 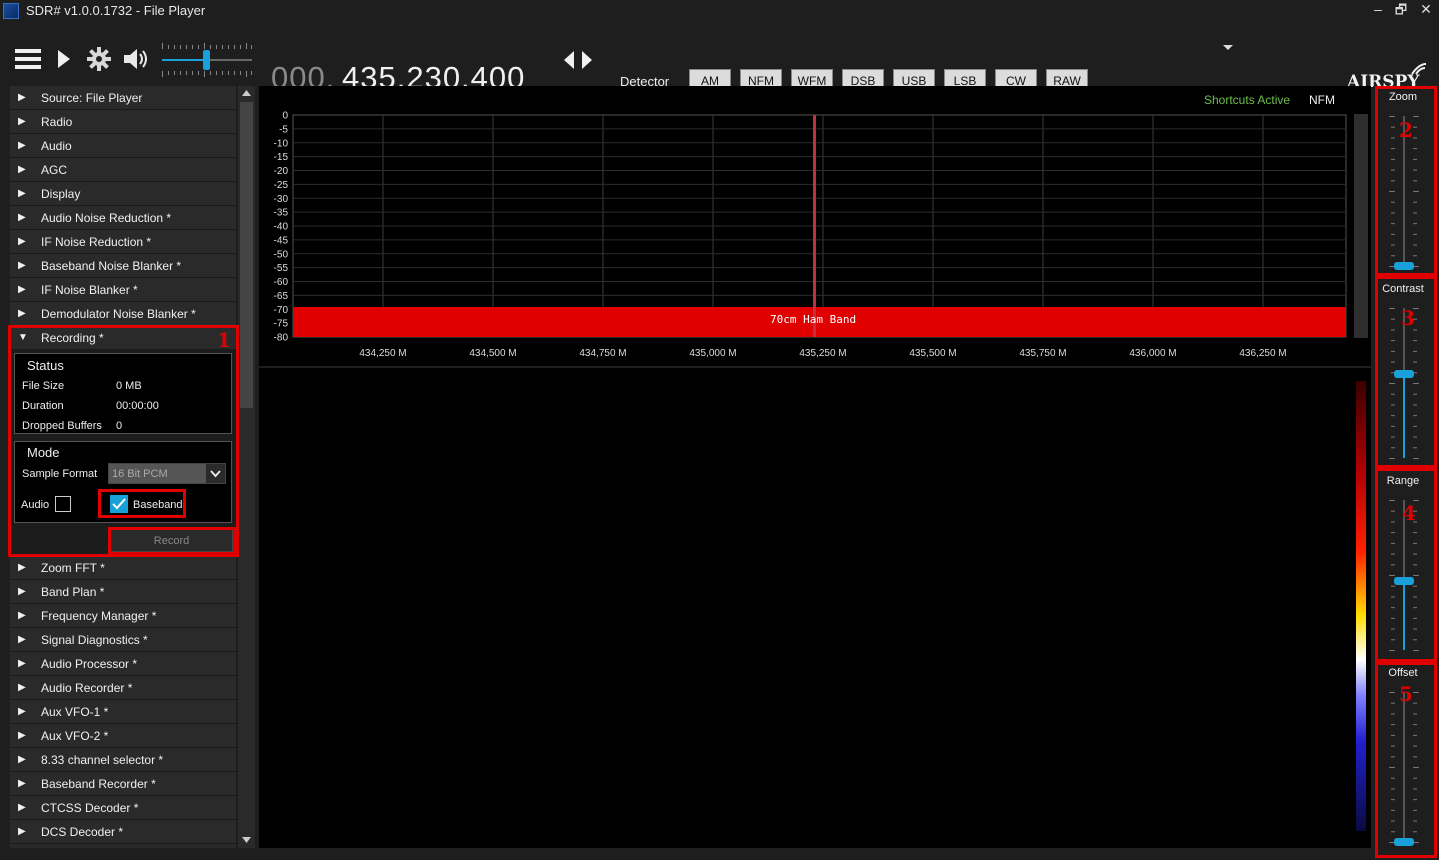 What do you see at coordinates (281, 338) in the screenshot?
I see `y-tick-label: -80` at bounding box center [281, 338].